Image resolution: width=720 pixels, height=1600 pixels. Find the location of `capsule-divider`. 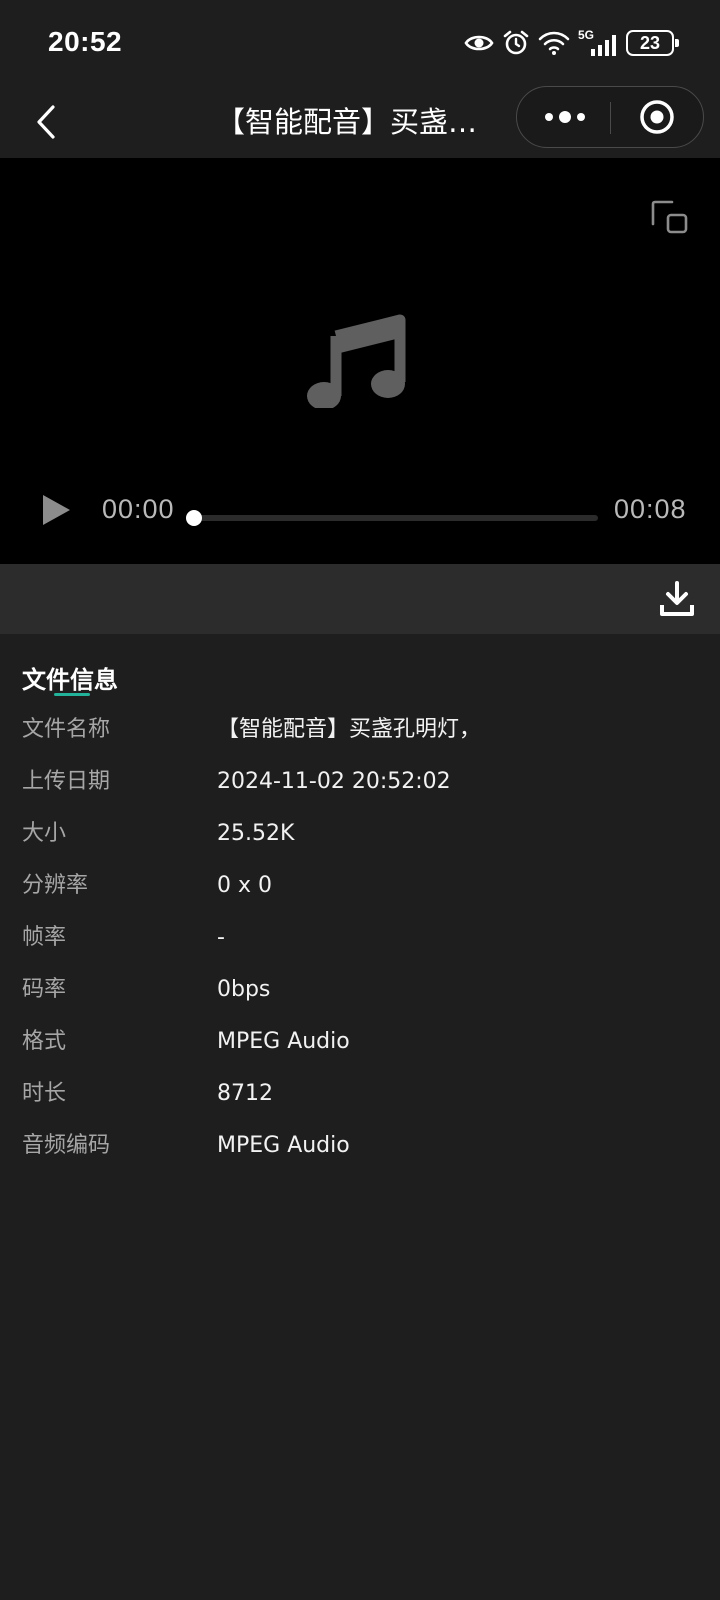

capsule-divider is located at coordinates (610, 118).